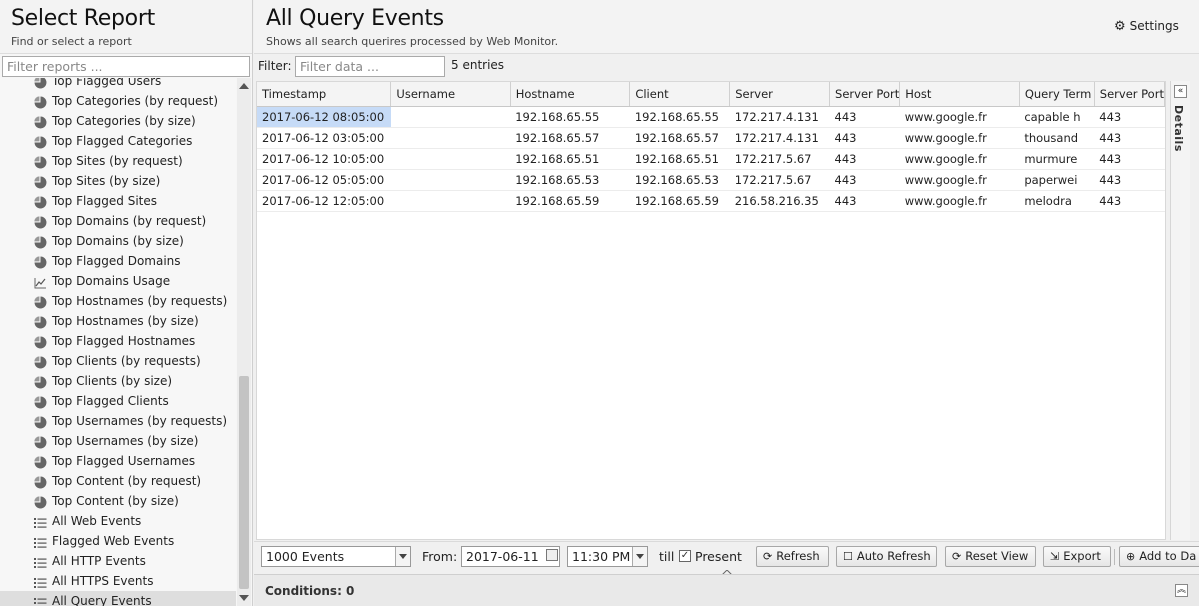 The width and height of the screenshot is (1199, 606). Describe the element at coordinates (1057, 201) in the screenshot. I see `table-cell: melodra` at that location.